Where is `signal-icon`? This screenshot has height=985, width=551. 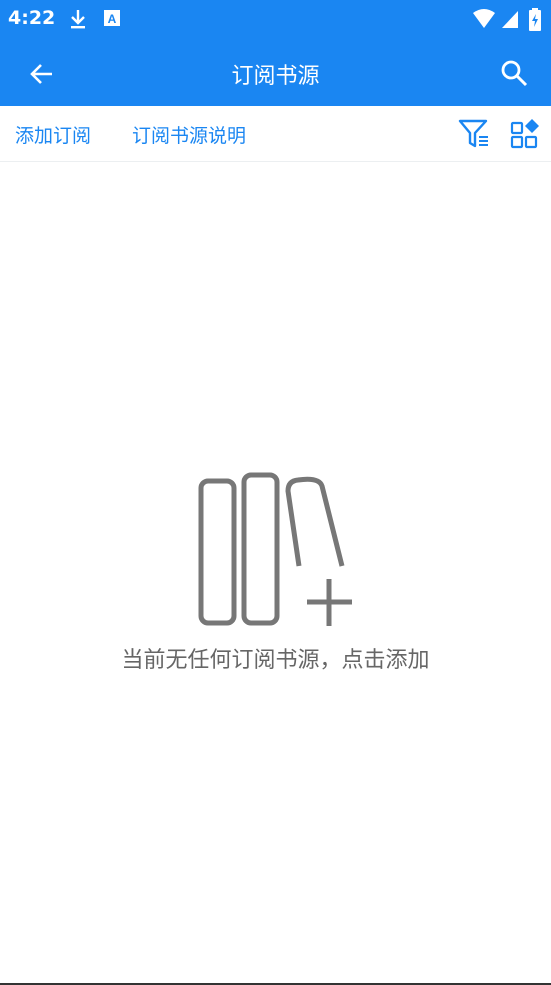 signal-icon is located at coordinates (510, 21).